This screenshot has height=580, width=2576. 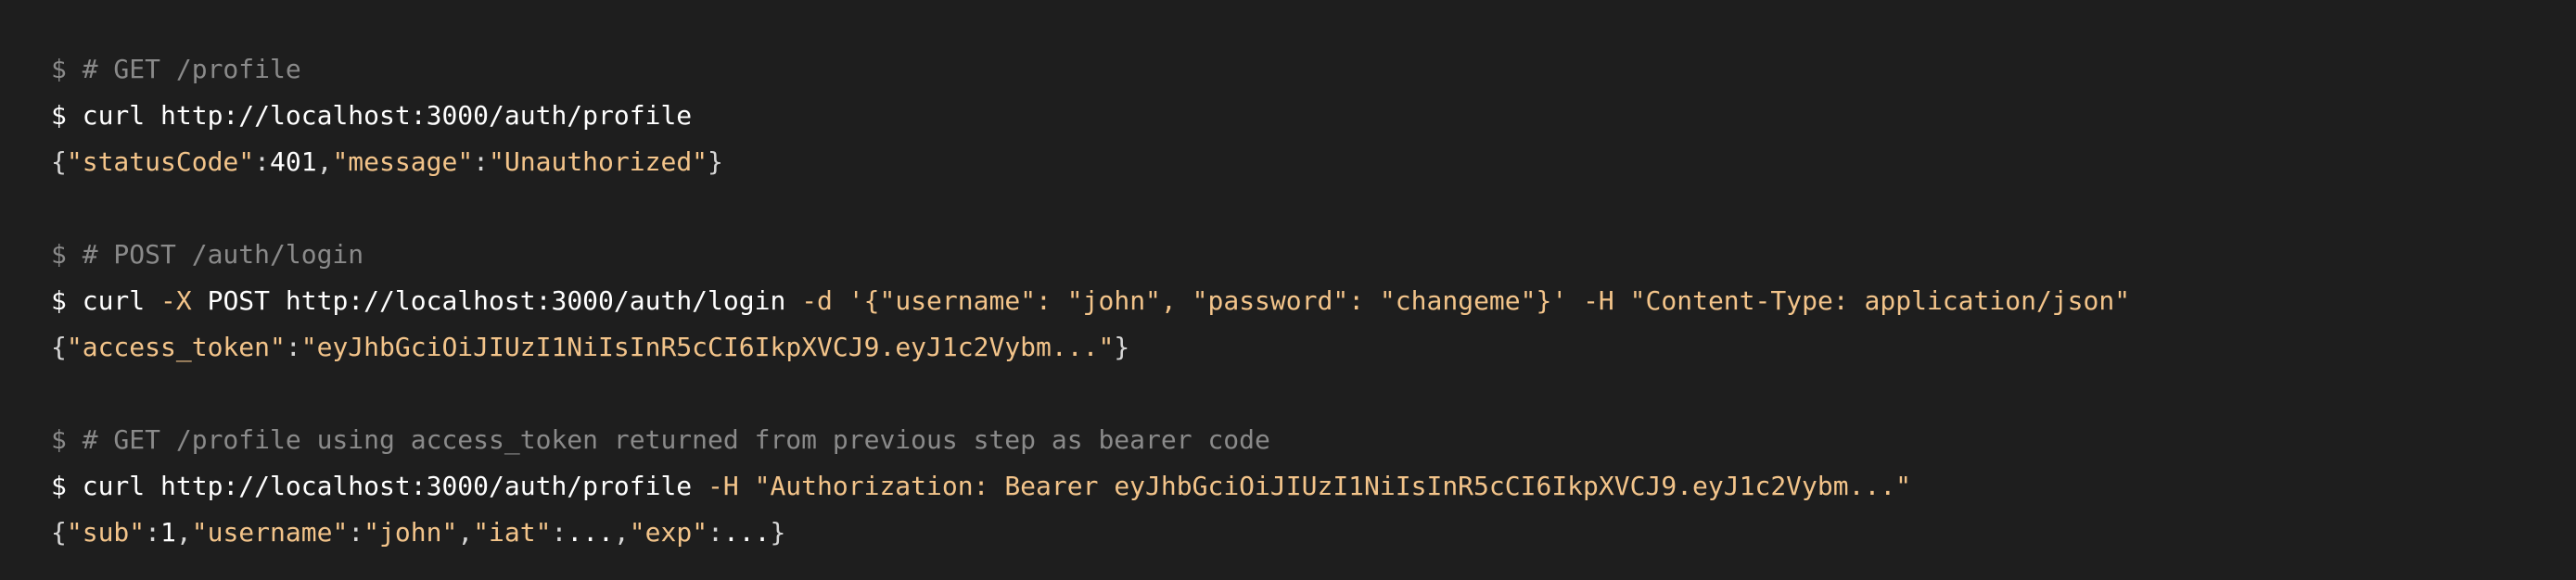 I want to click on comment-line: $ # GET /profile, so click(x=176, y=69).